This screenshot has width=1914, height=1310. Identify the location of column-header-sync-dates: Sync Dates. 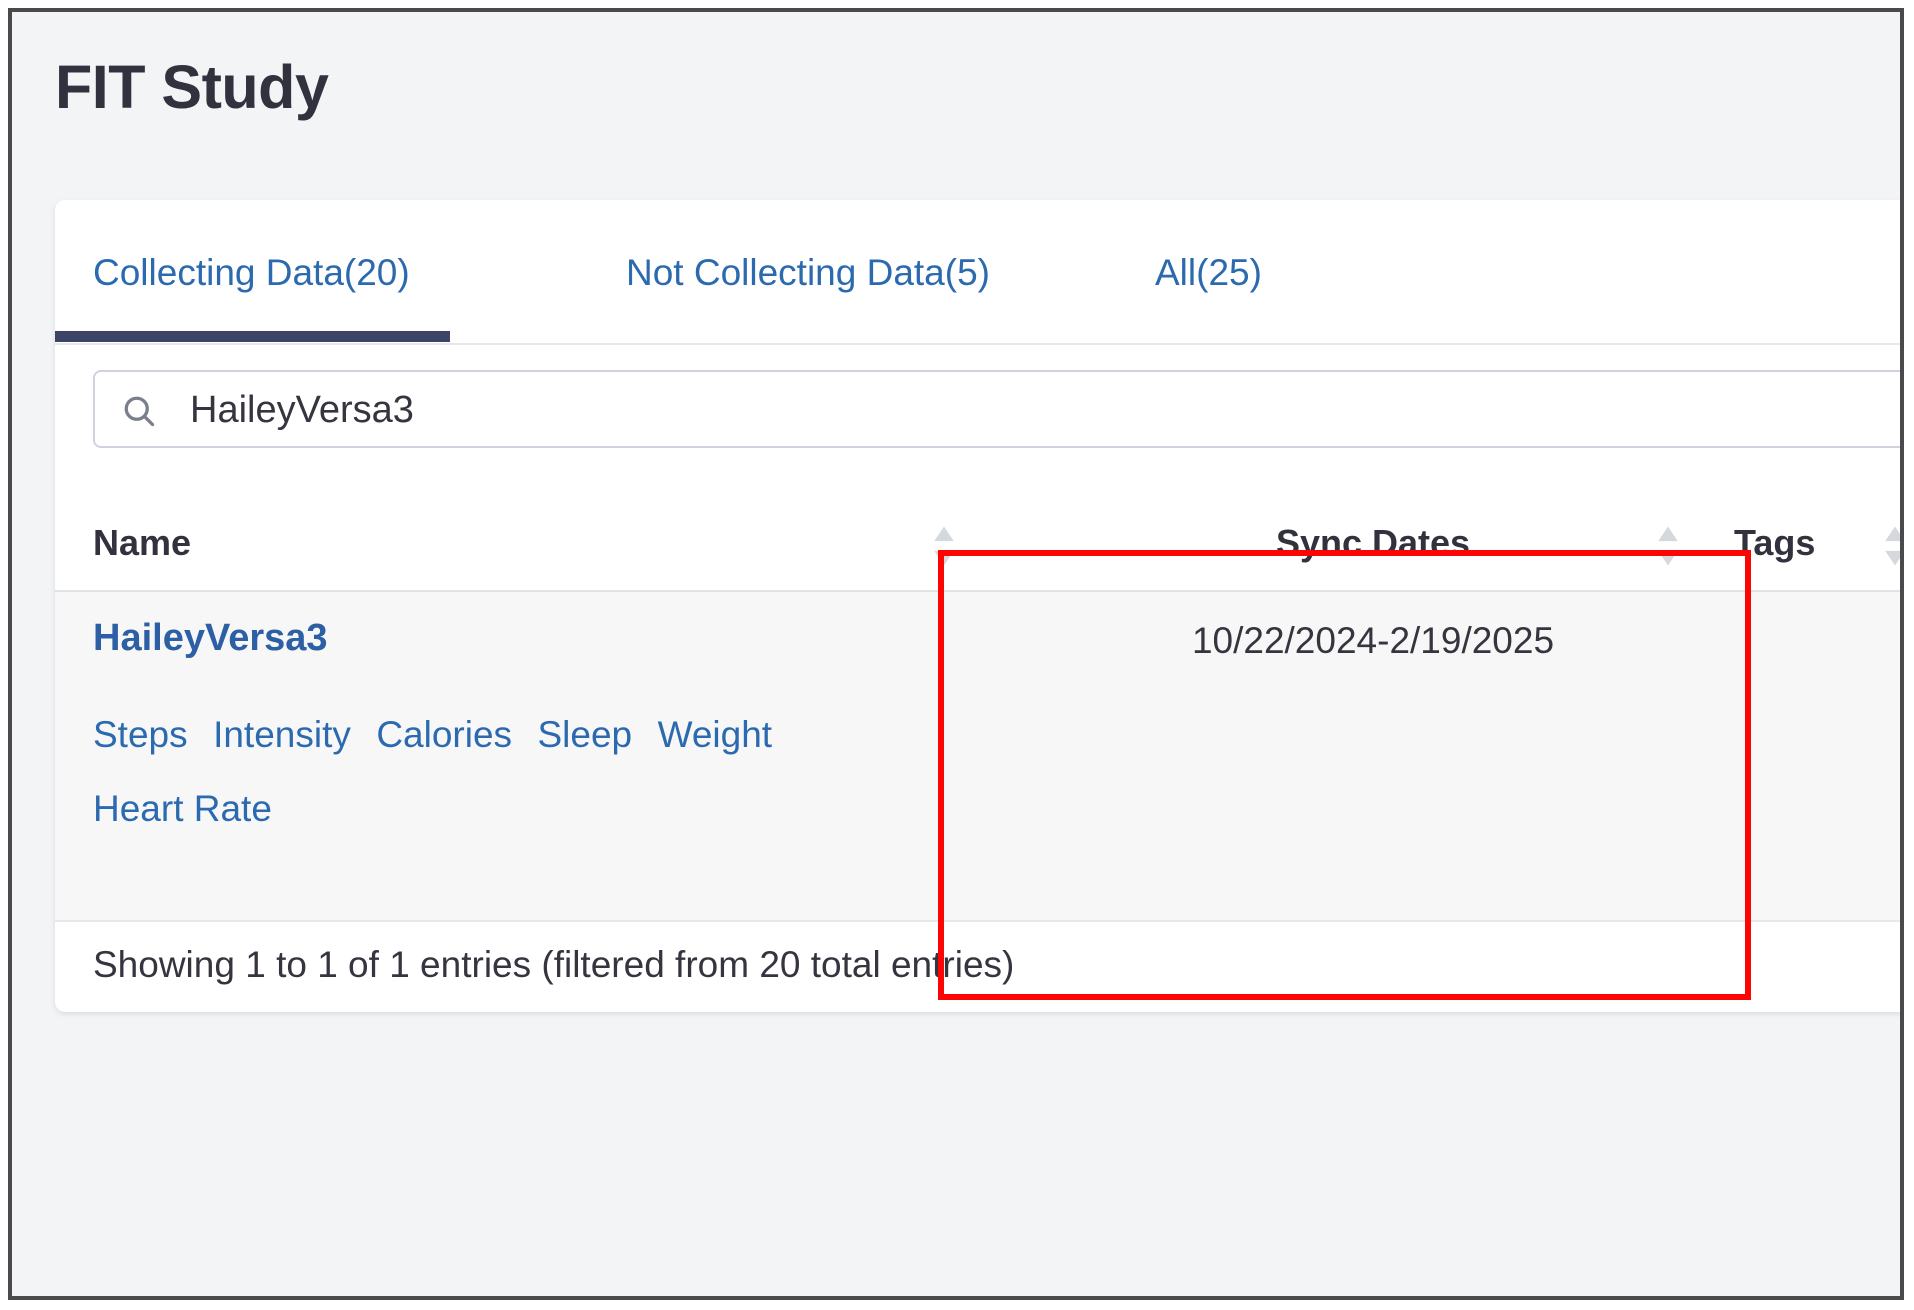
(1373, 543).